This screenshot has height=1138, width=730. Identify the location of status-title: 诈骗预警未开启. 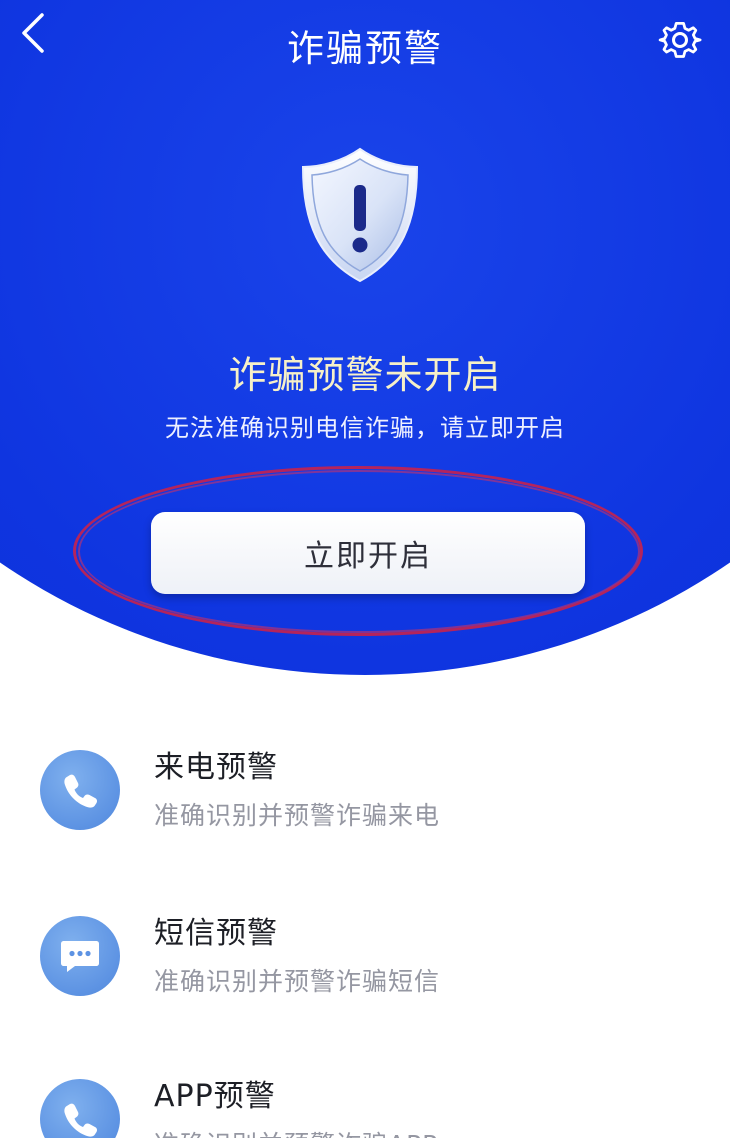
(365, 375).